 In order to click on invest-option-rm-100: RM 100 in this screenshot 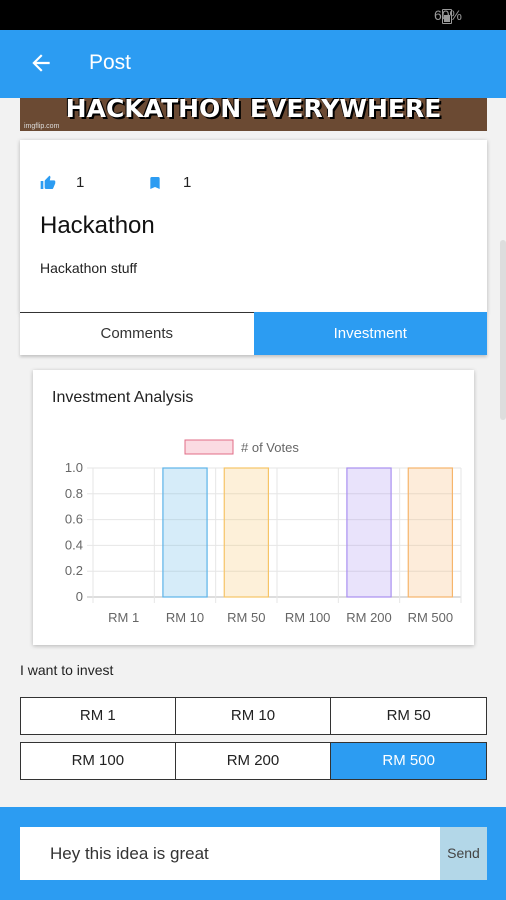, I will do `click(98, 761)`.